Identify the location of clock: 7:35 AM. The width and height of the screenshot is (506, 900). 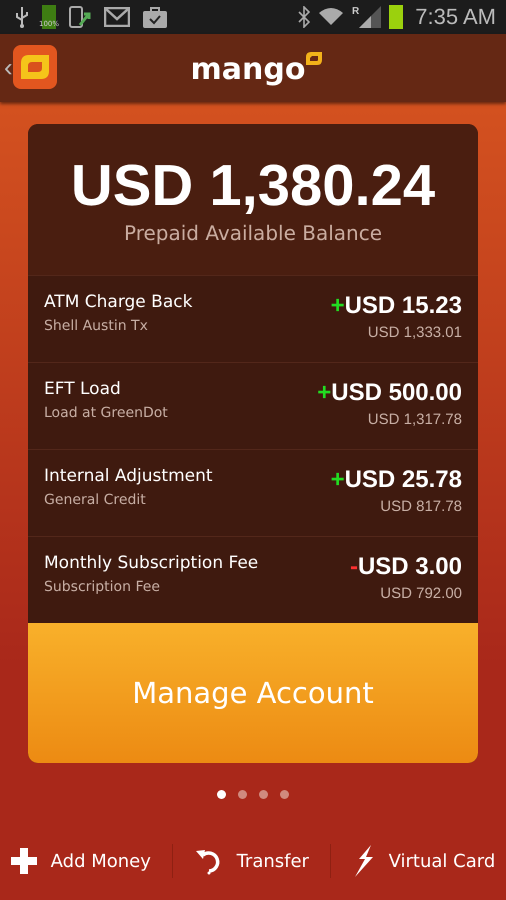
(455, 17).